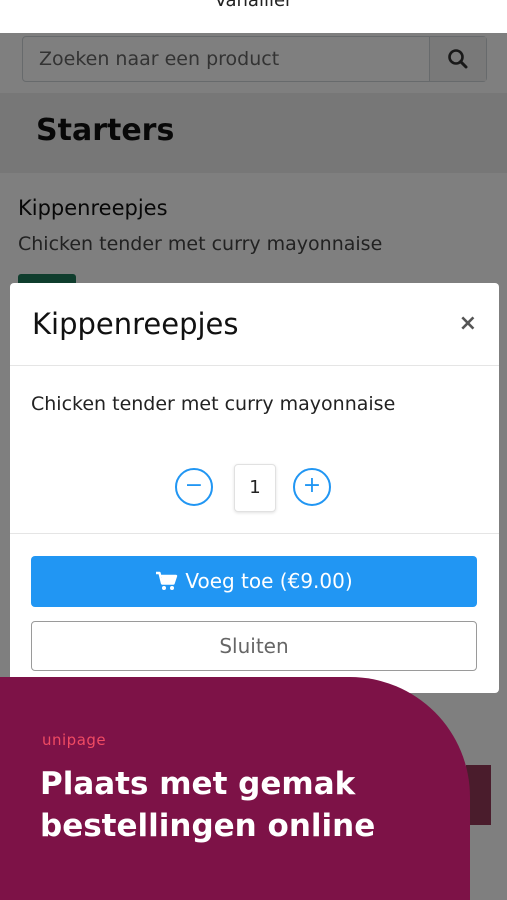  I want to click on modal-description: Chicken tender met curry mayonnaise, so click(213, 404).